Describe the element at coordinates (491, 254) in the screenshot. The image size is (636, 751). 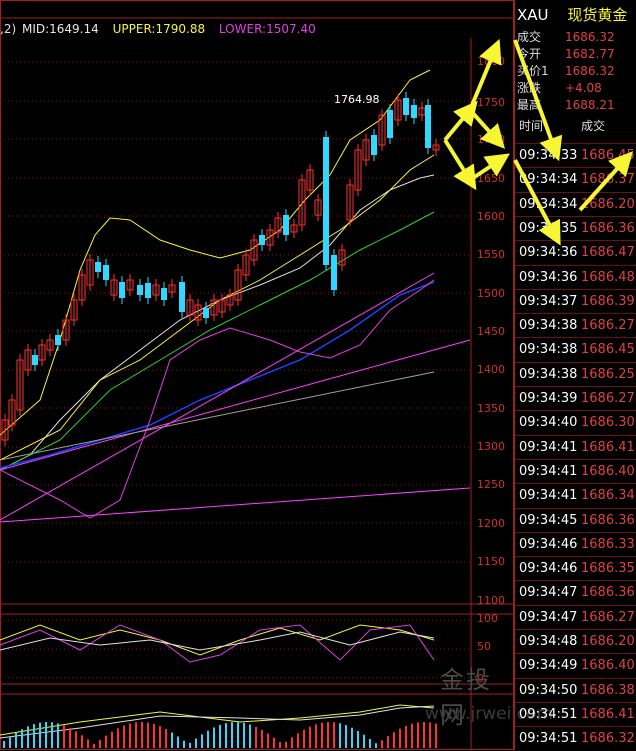
I see `price-axis-tick: 1550` at that location.